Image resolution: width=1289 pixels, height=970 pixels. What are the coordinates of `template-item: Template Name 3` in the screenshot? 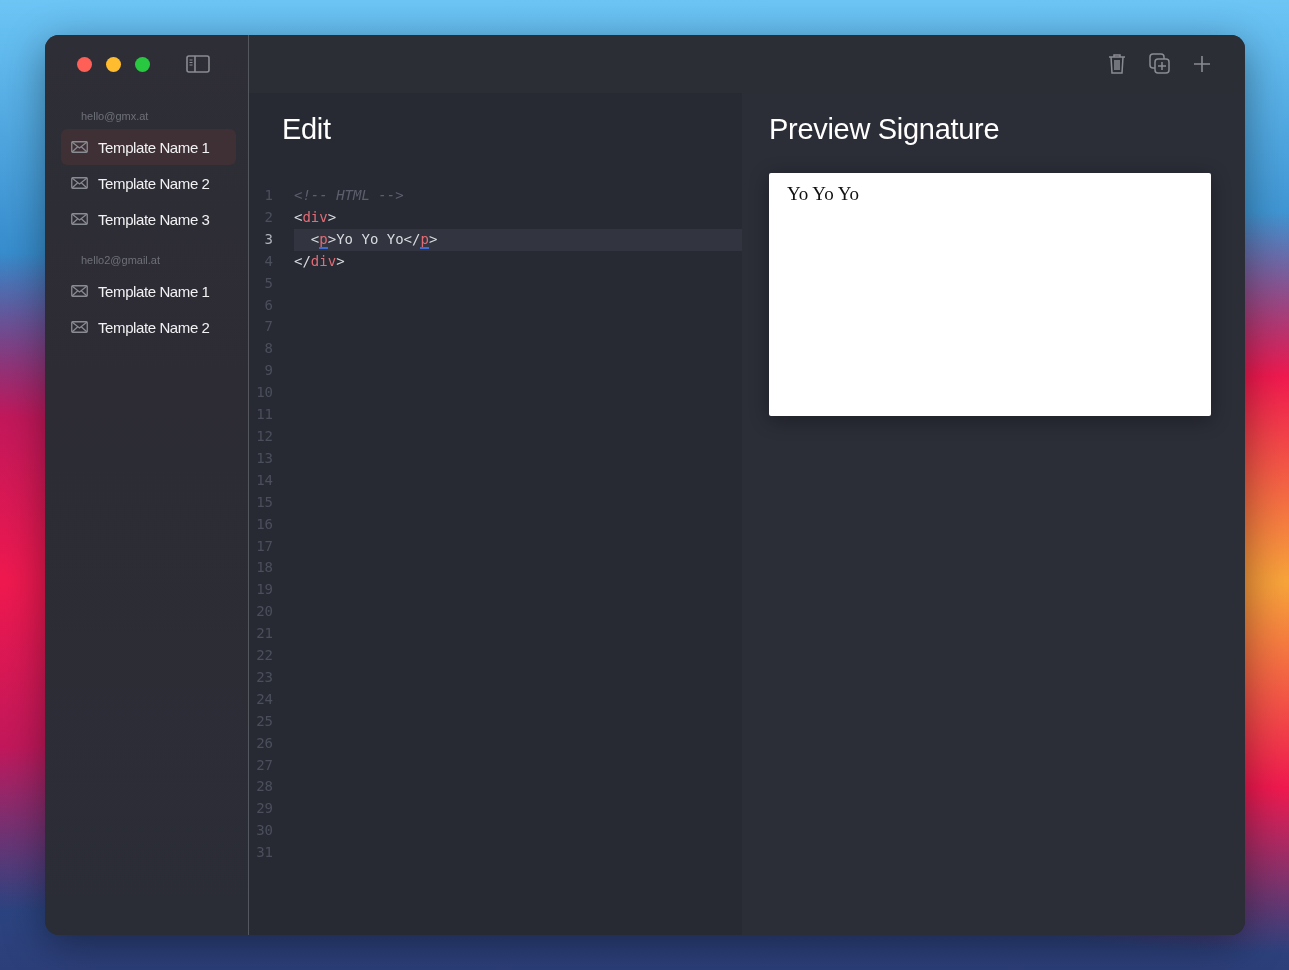 It's located at (148, 219).